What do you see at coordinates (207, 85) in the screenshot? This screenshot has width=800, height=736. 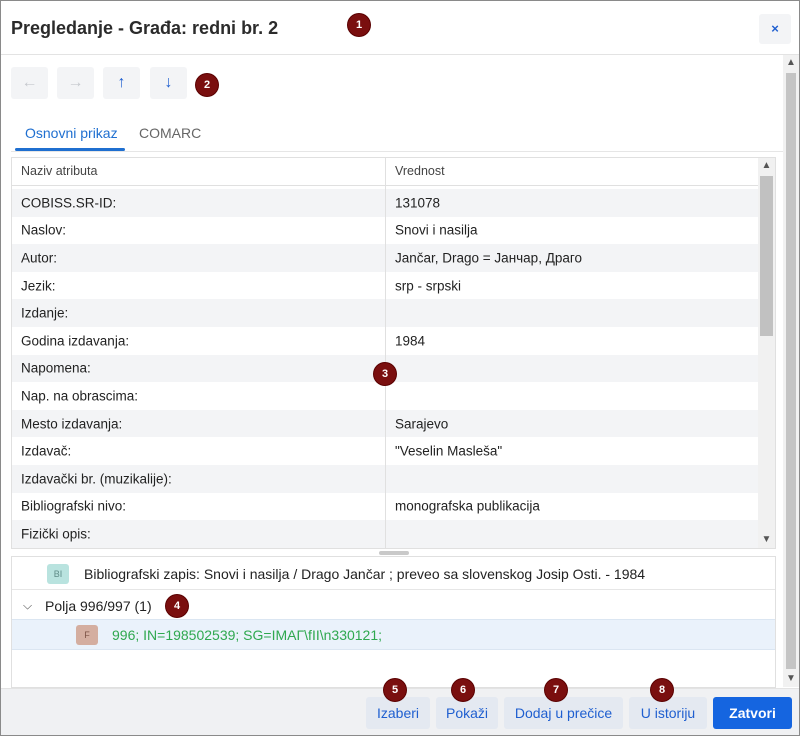 I see `annotation-marker-2: 2` at bounding box center [207, 85].